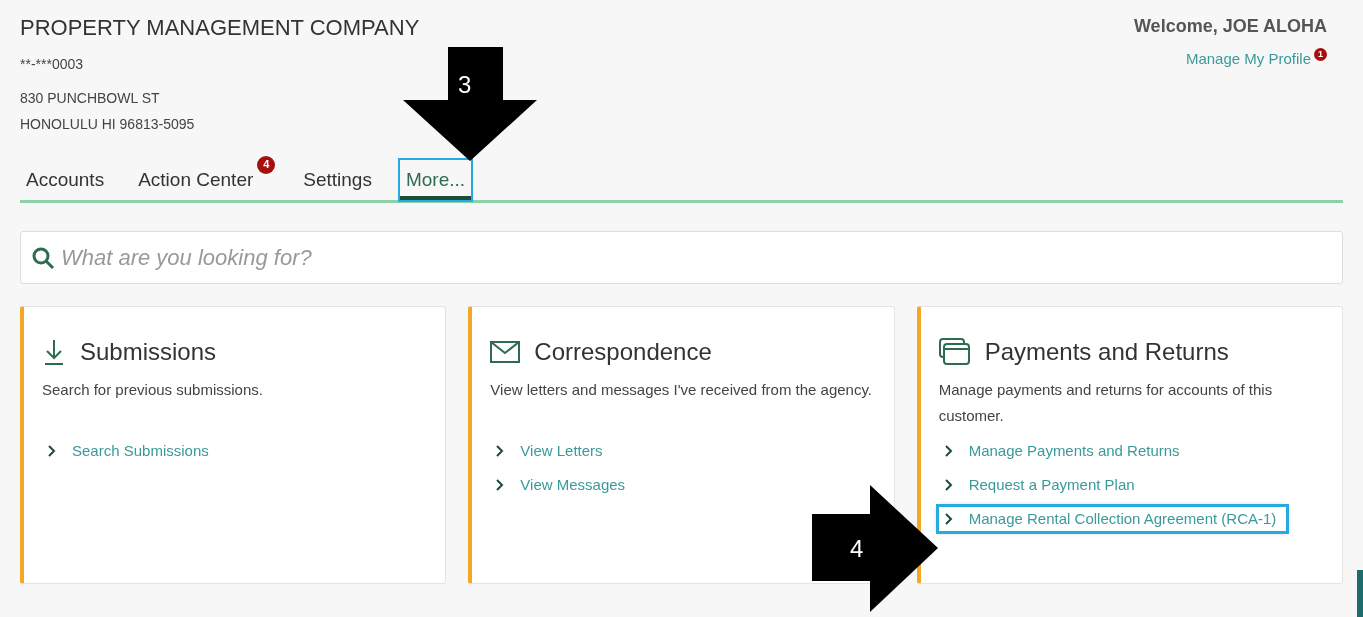 This screenshot has height=617, width=1363. Describe the element at coordinates (128, 451) in the screenshot. I see `card-link: Search Submissions` at that location.